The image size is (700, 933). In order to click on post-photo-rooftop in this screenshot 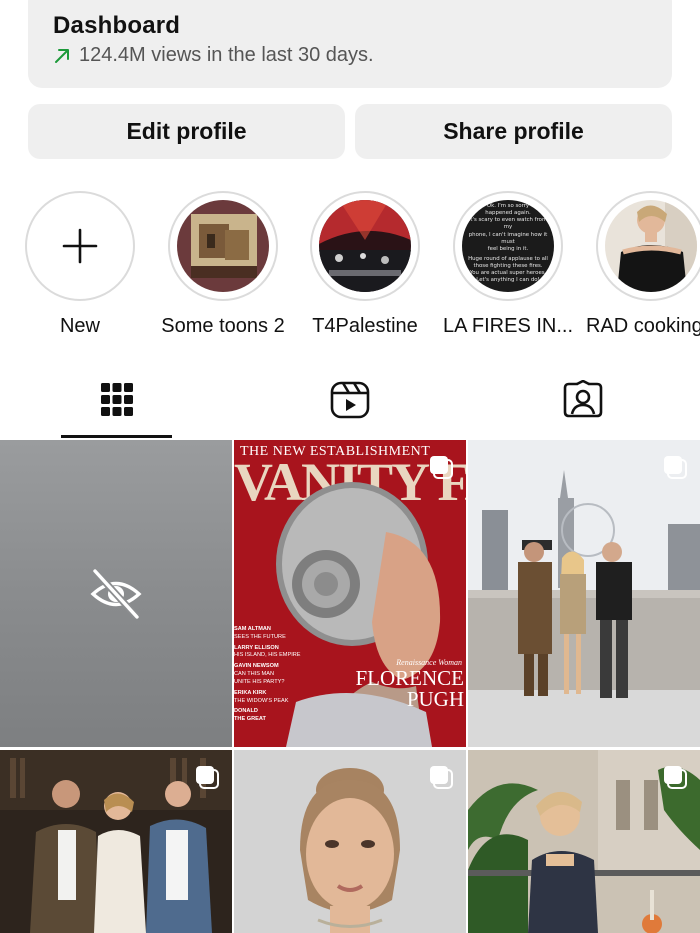, I will do `click(584, 593)`.